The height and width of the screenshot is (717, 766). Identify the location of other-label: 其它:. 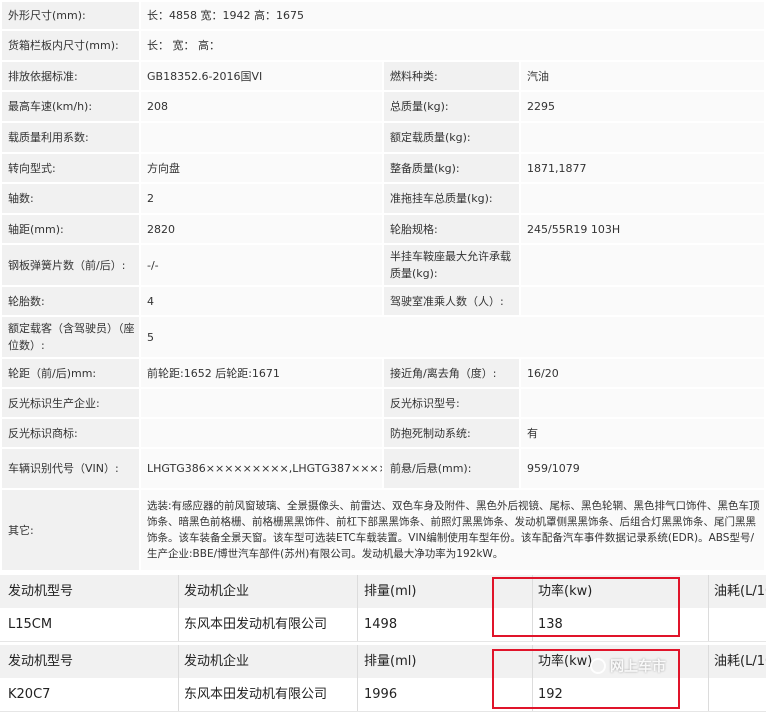
(71, 531).